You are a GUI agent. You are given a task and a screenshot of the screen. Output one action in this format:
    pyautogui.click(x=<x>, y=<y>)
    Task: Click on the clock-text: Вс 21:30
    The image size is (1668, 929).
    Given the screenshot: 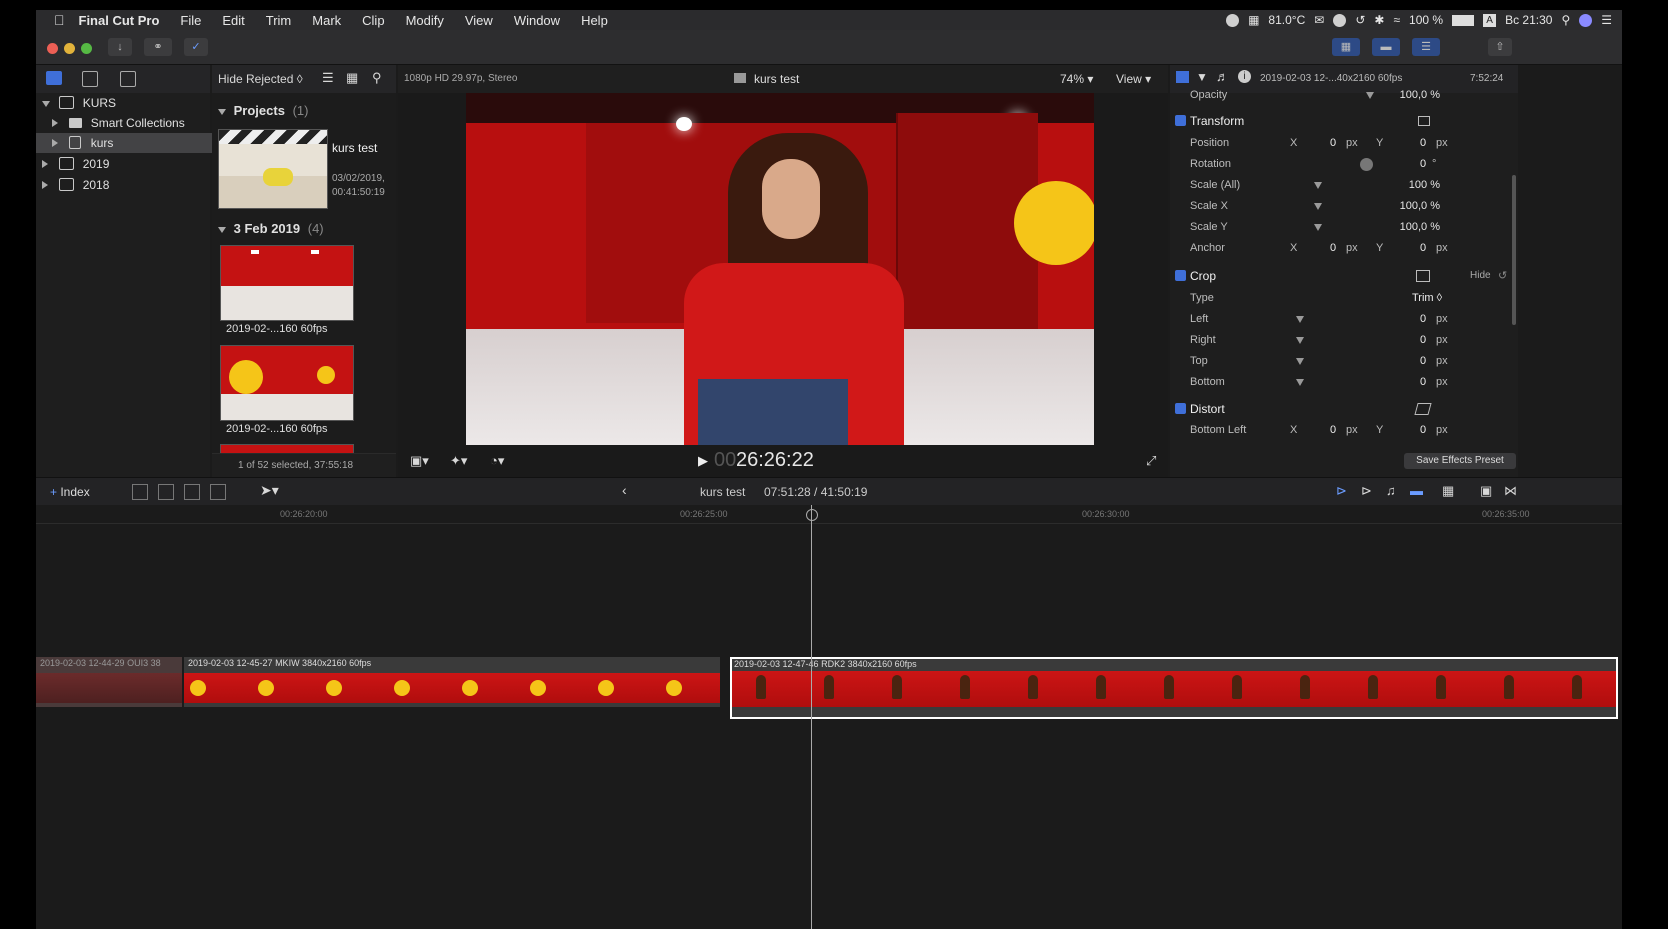 What is the action you would take?
    pyautogui.click(x=1528, y=20)
    